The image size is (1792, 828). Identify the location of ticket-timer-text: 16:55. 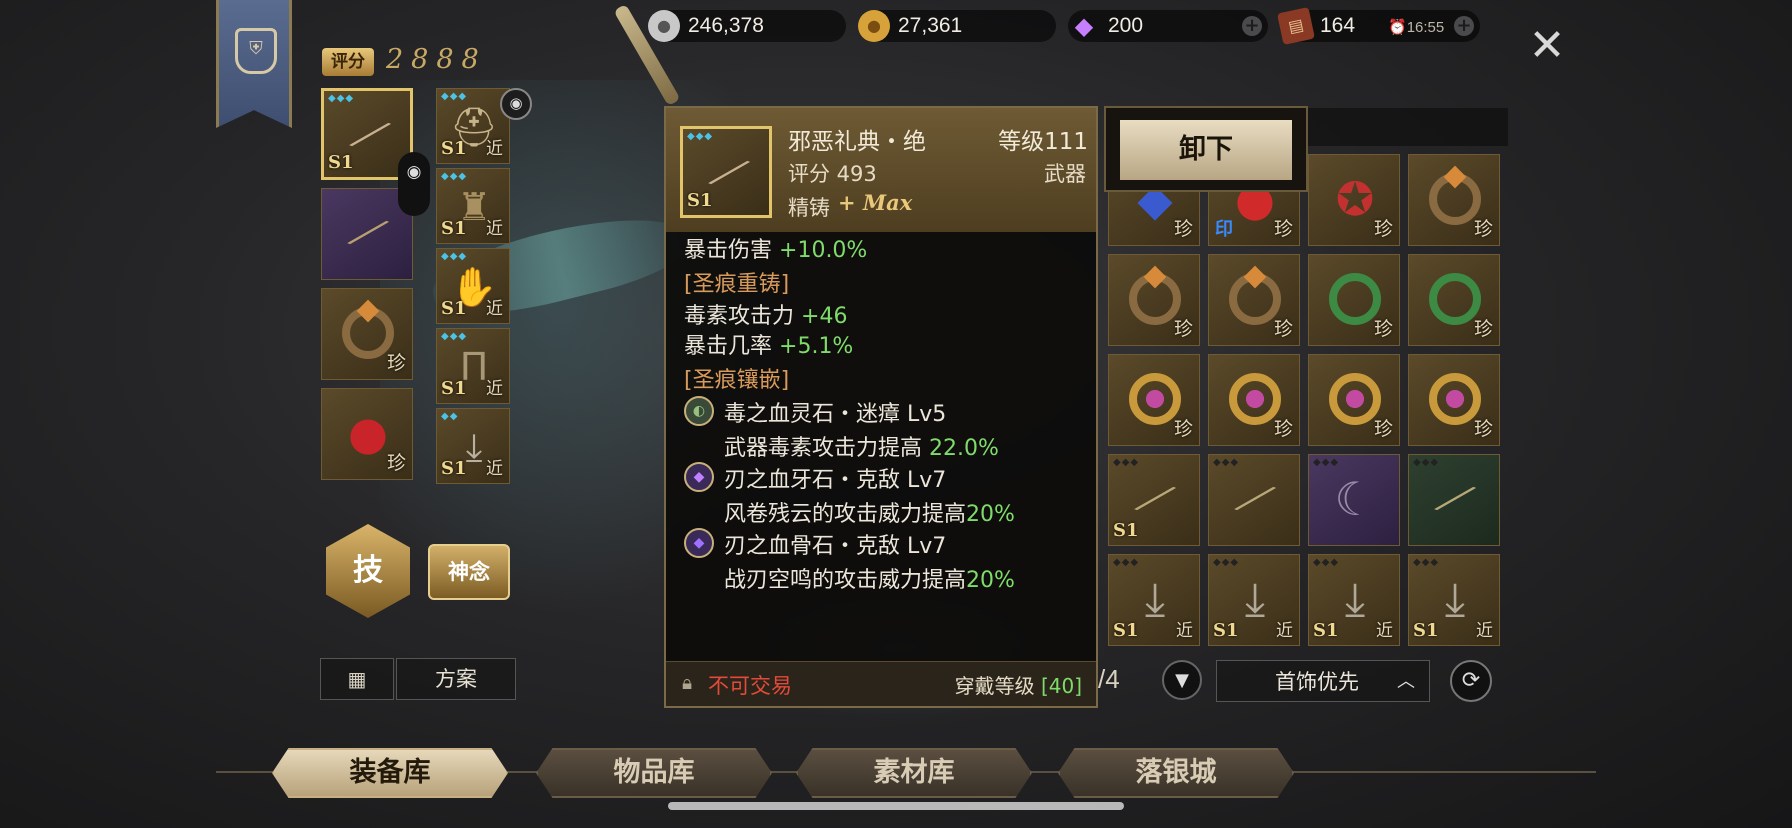
(1425, 27).